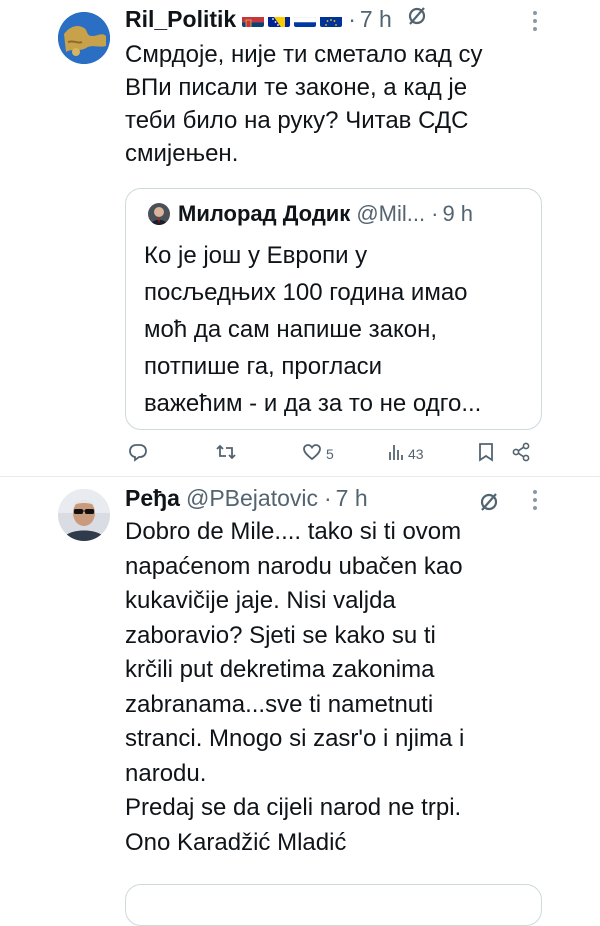  Describe the element at coordinates (331, 19) in the screenshot. I see `eu-flag-icon` at that location.